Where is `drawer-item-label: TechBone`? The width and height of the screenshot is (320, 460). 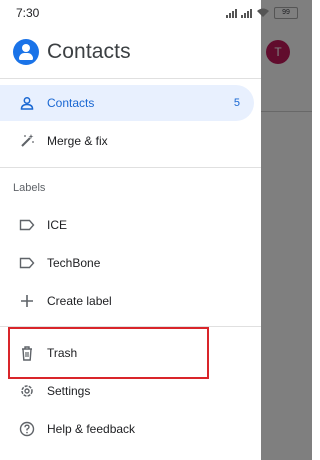 drawer-item-label: TechBone is located at coordinates (74, 263).